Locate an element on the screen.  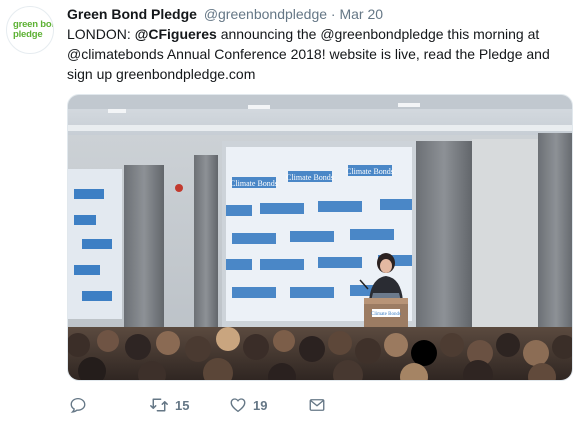
mention-cfigueres: @CFigueres is located at coordinates (176, 34).